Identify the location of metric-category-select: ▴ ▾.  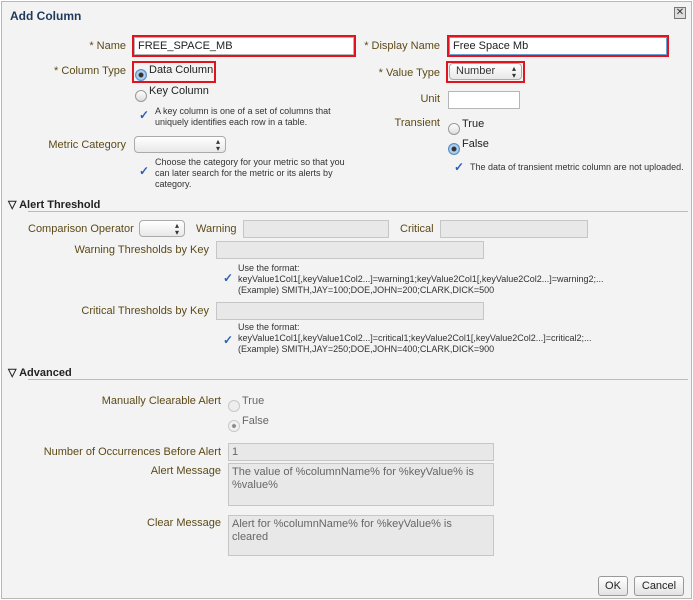
(180, 144).